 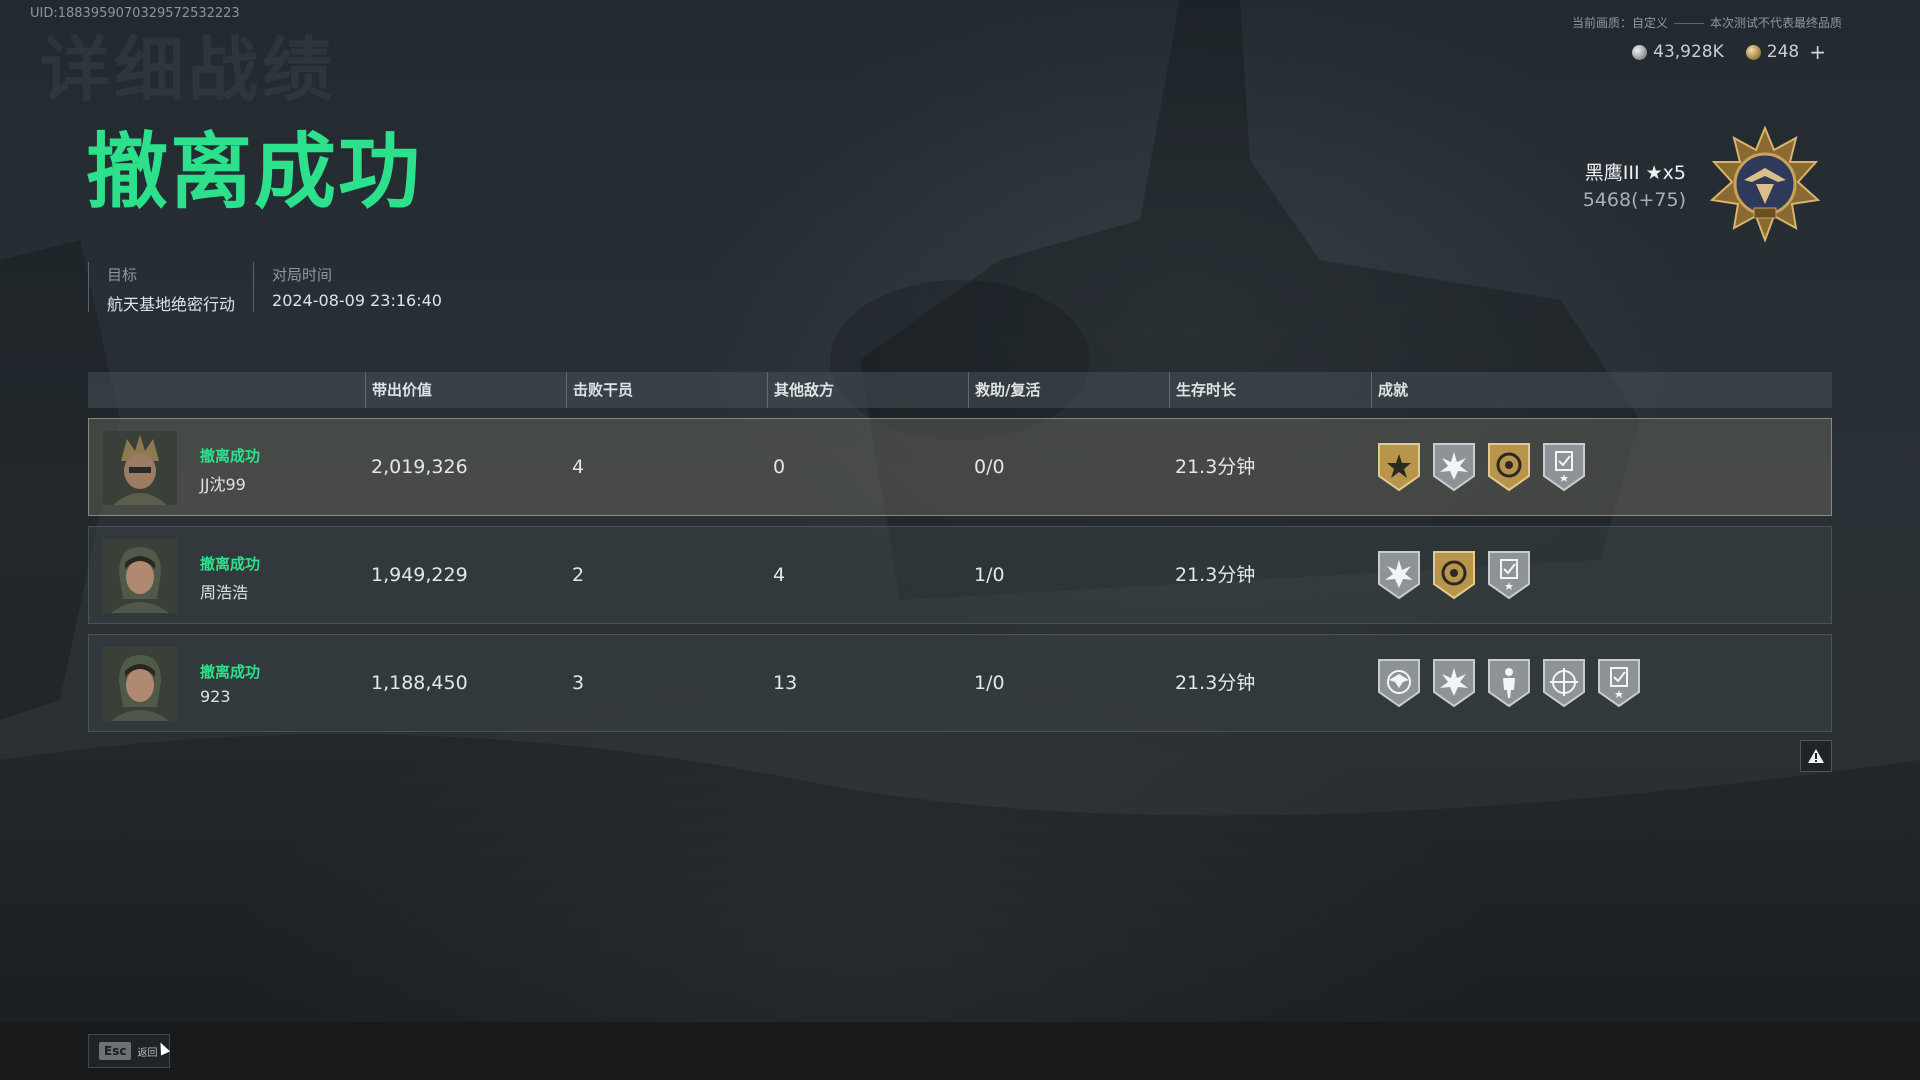 I want to click on report-button, so click(x=1816, y=756).